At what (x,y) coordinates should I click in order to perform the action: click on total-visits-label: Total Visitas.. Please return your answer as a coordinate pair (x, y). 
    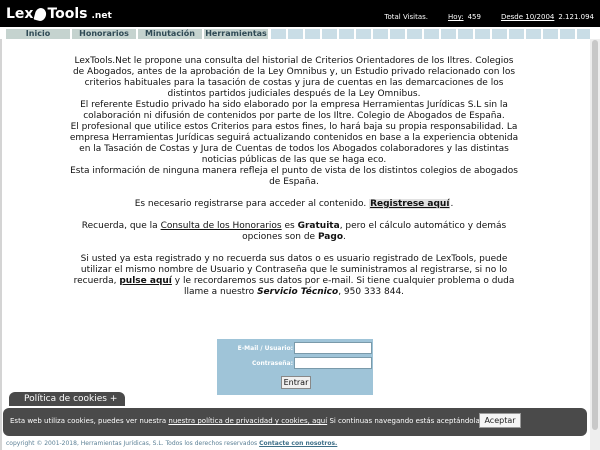
    Looking at the image, I should click on (406, 17).